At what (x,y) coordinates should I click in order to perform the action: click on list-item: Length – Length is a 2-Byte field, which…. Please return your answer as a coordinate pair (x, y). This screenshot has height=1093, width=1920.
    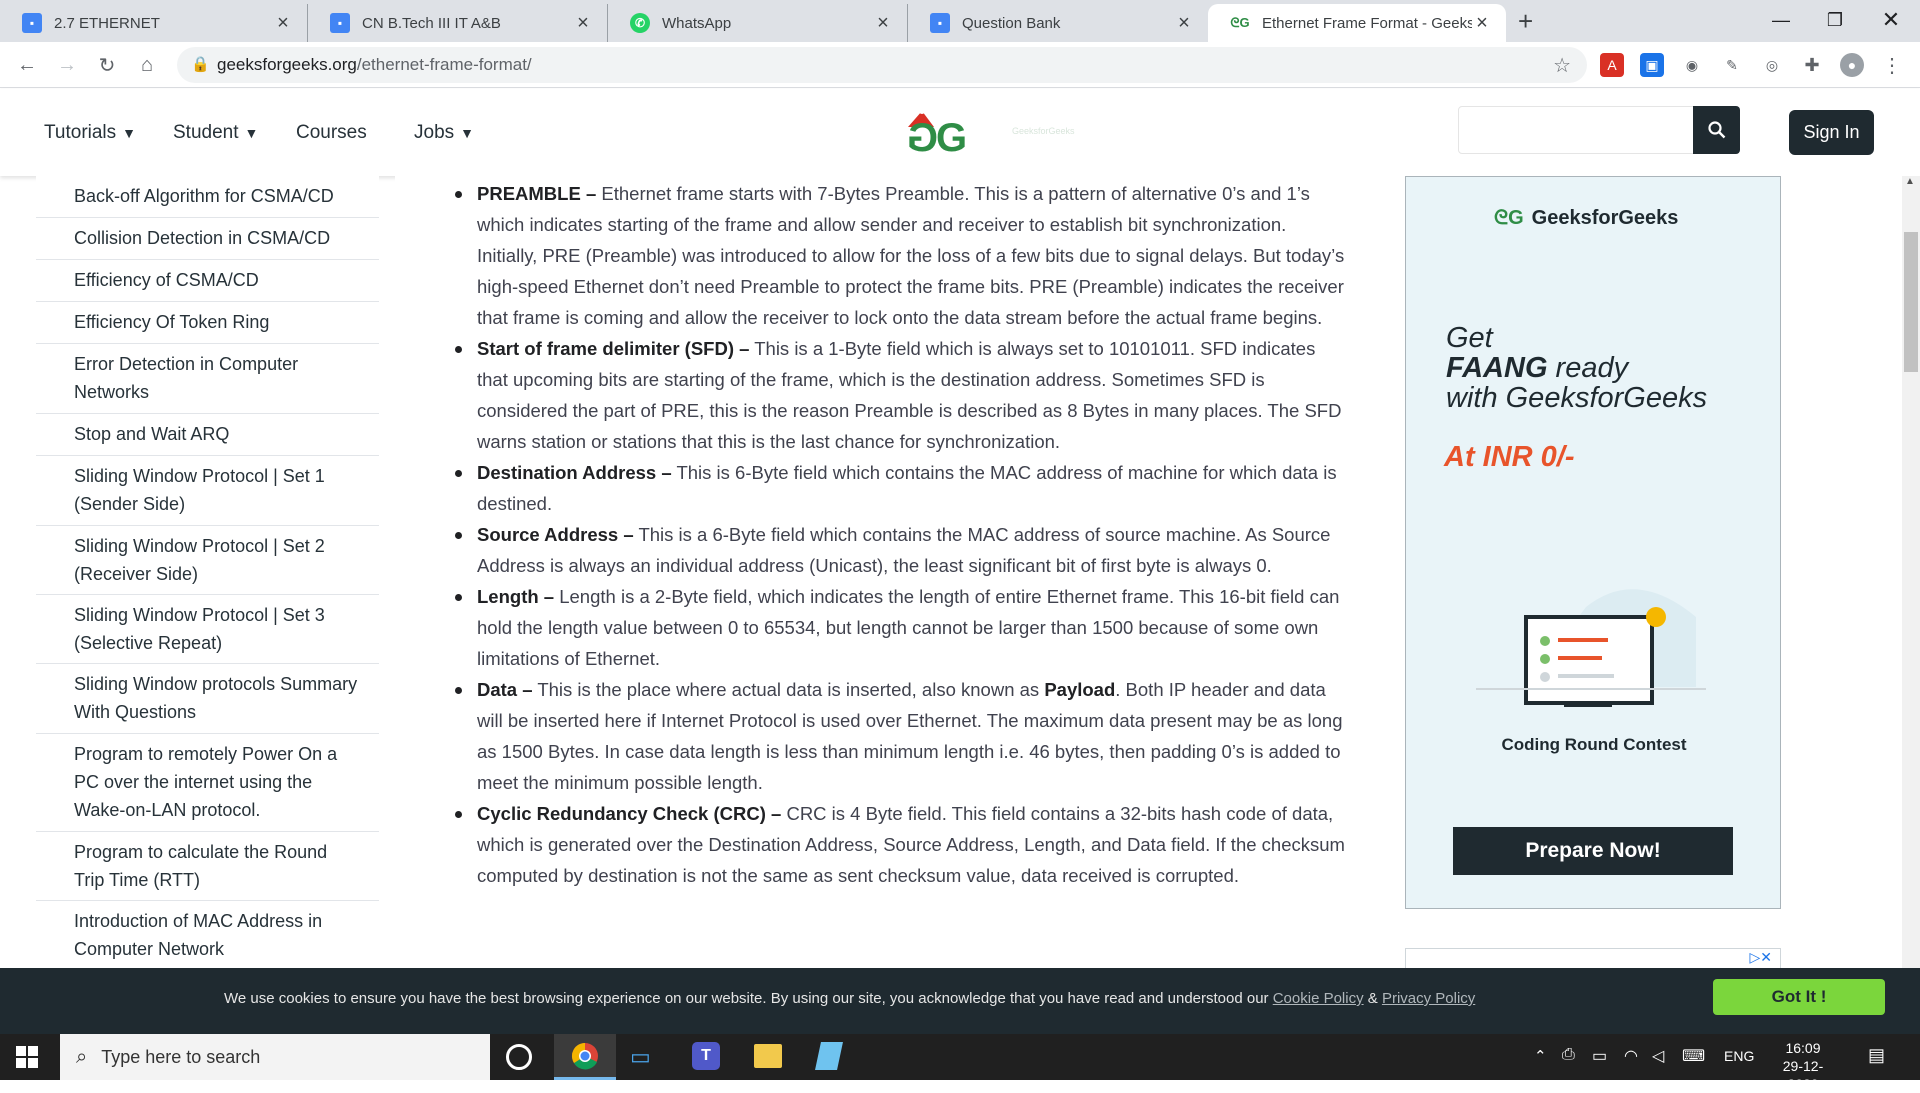
    Looking at the image, I should click on (882, 627).